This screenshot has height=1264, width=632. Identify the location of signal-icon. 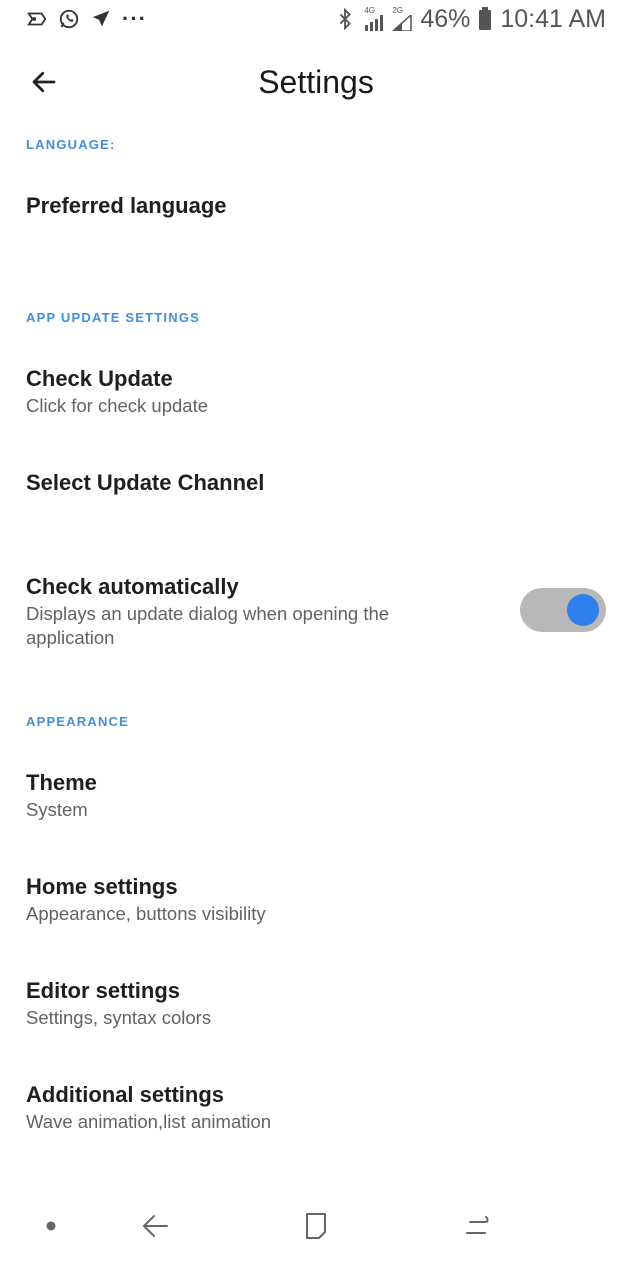
(374, 23).